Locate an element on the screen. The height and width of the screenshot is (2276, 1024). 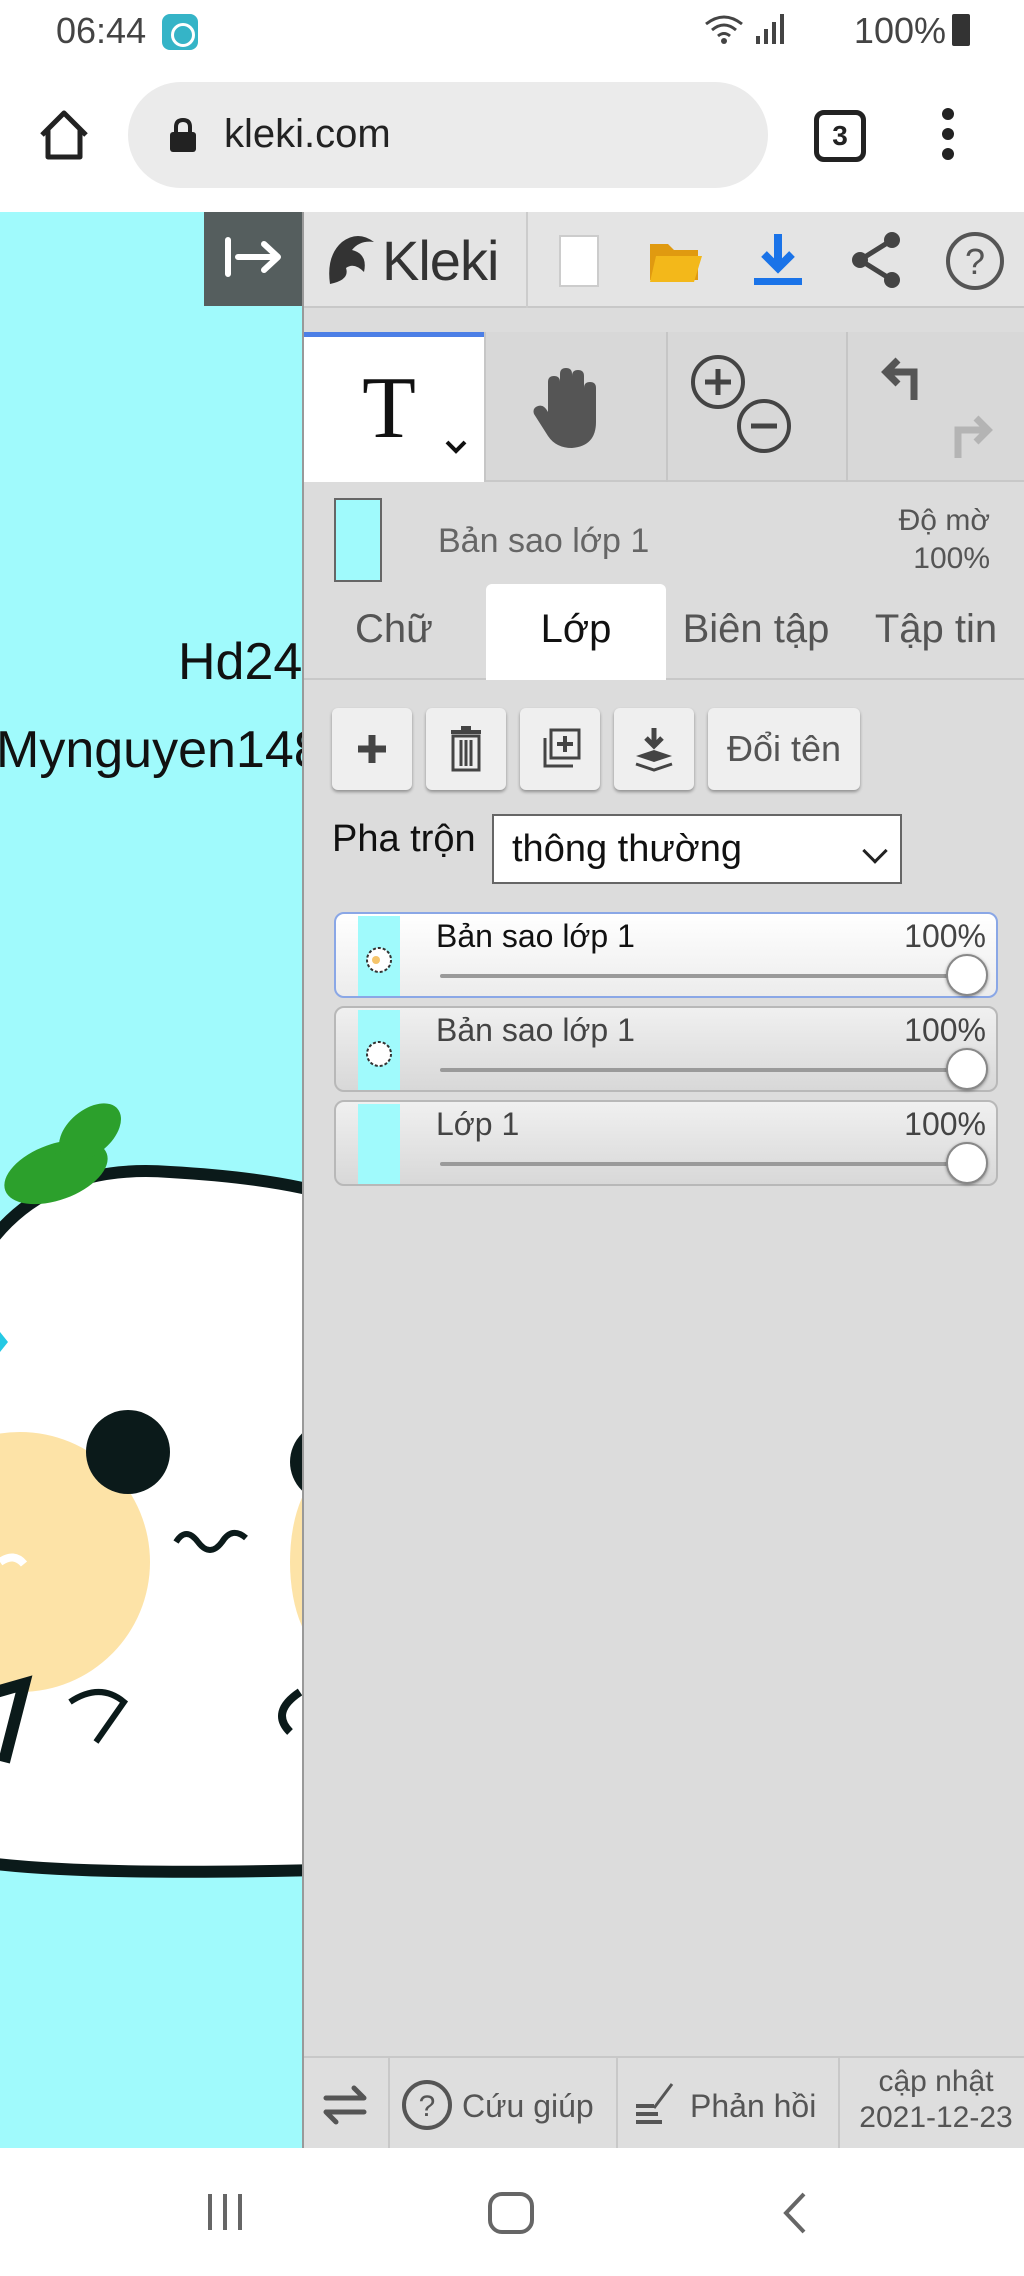
system-nav-bar is located at coordinates (512, 2212).